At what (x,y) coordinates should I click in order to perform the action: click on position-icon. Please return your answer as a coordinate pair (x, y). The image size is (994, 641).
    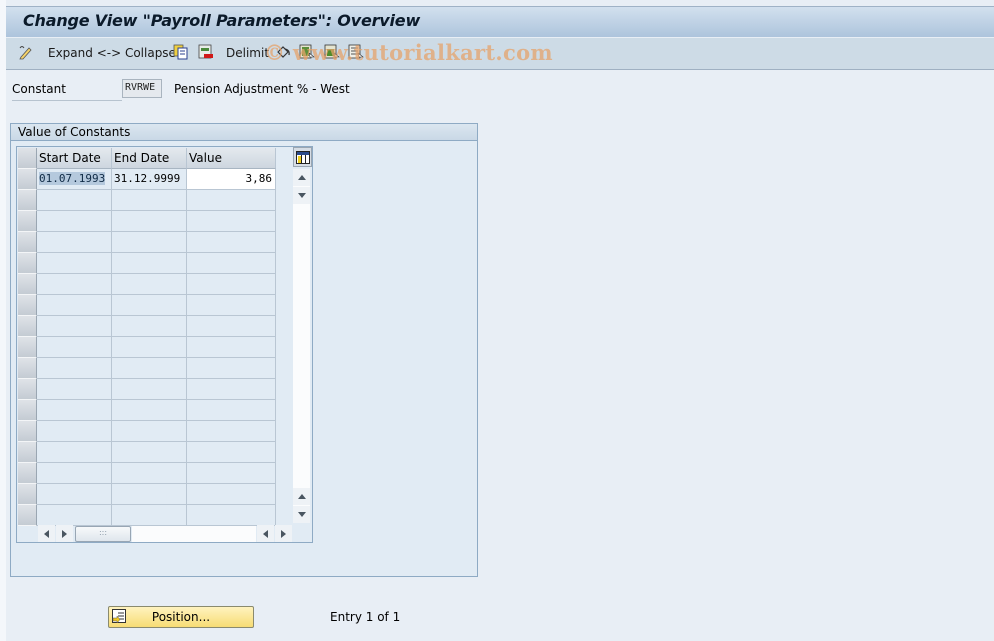
    Looking at the image, I should click on (119, 616).